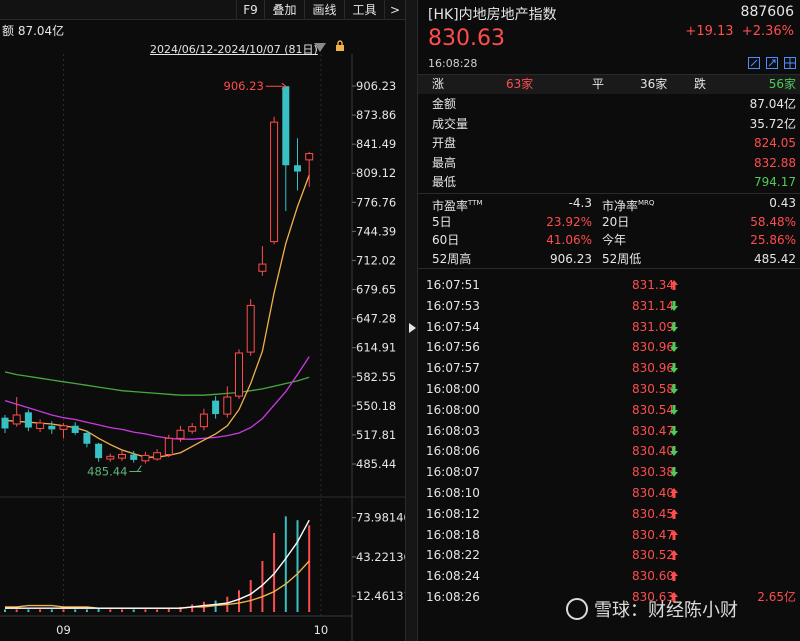  Describe the element at coordinates (653, 513) in the screenshot. I see `tick-price: 830.45` at that location.